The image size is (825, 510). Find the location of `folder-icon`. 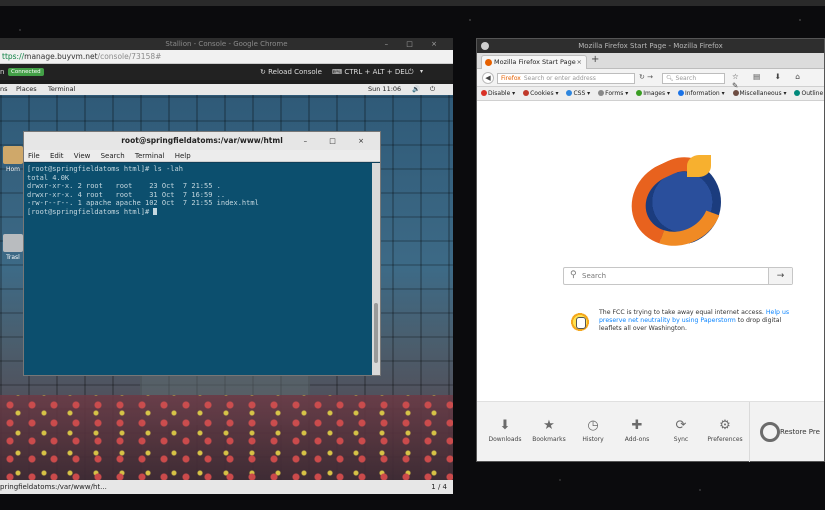

folder-icon is located at coordinates (13, 155).